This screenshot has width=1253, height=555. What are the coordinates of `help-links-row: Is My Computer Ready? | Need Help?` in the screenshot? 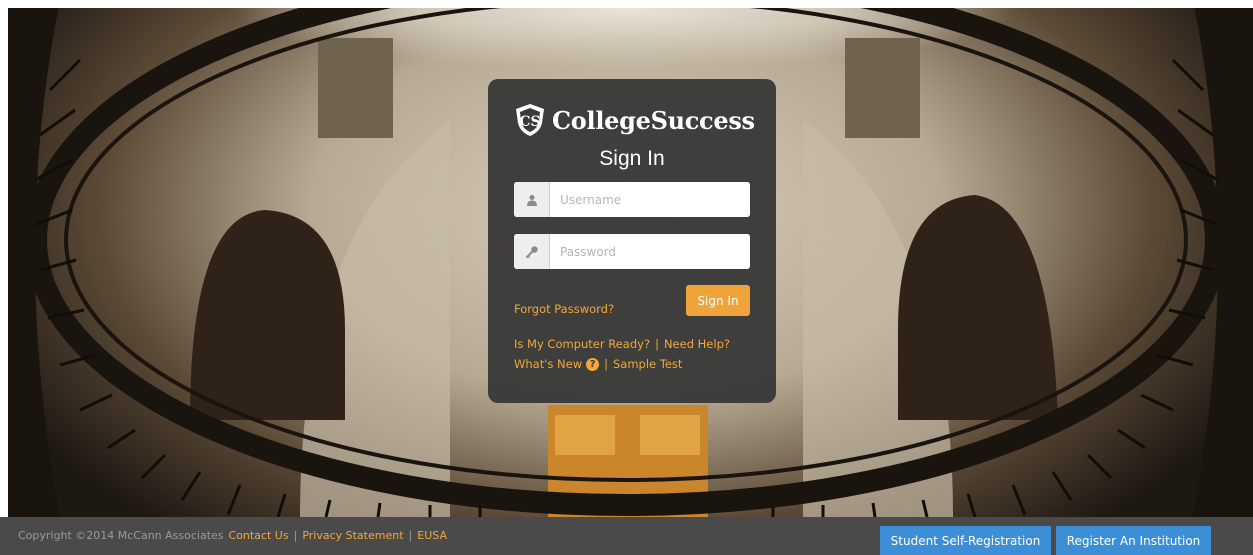 It's located at (622, 344).